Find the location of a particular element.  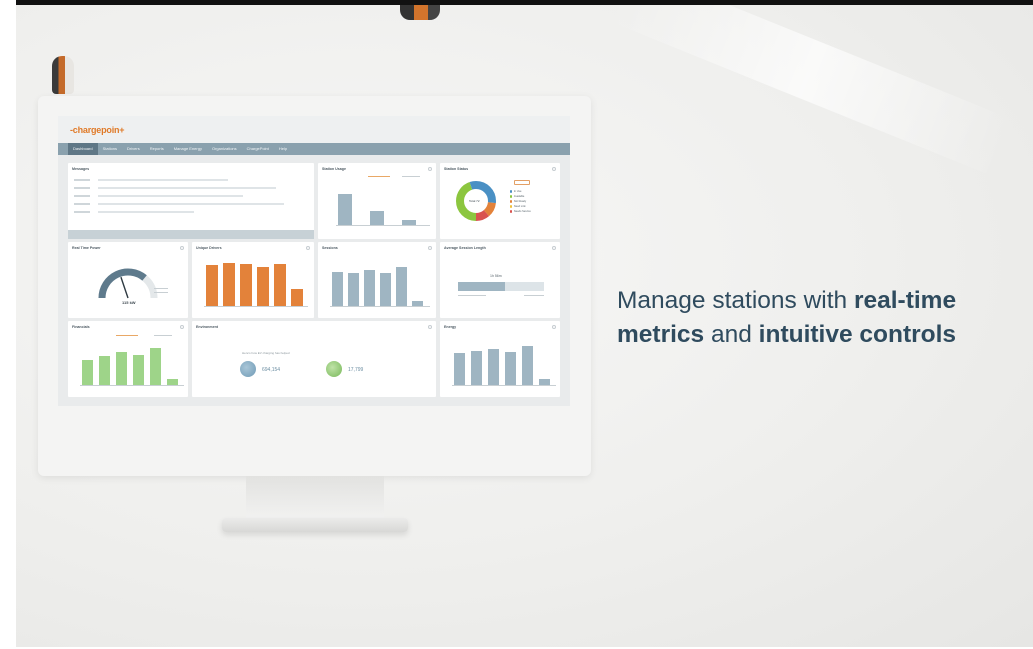

legend-item: Not Ready is located at coordinates (518, 201).